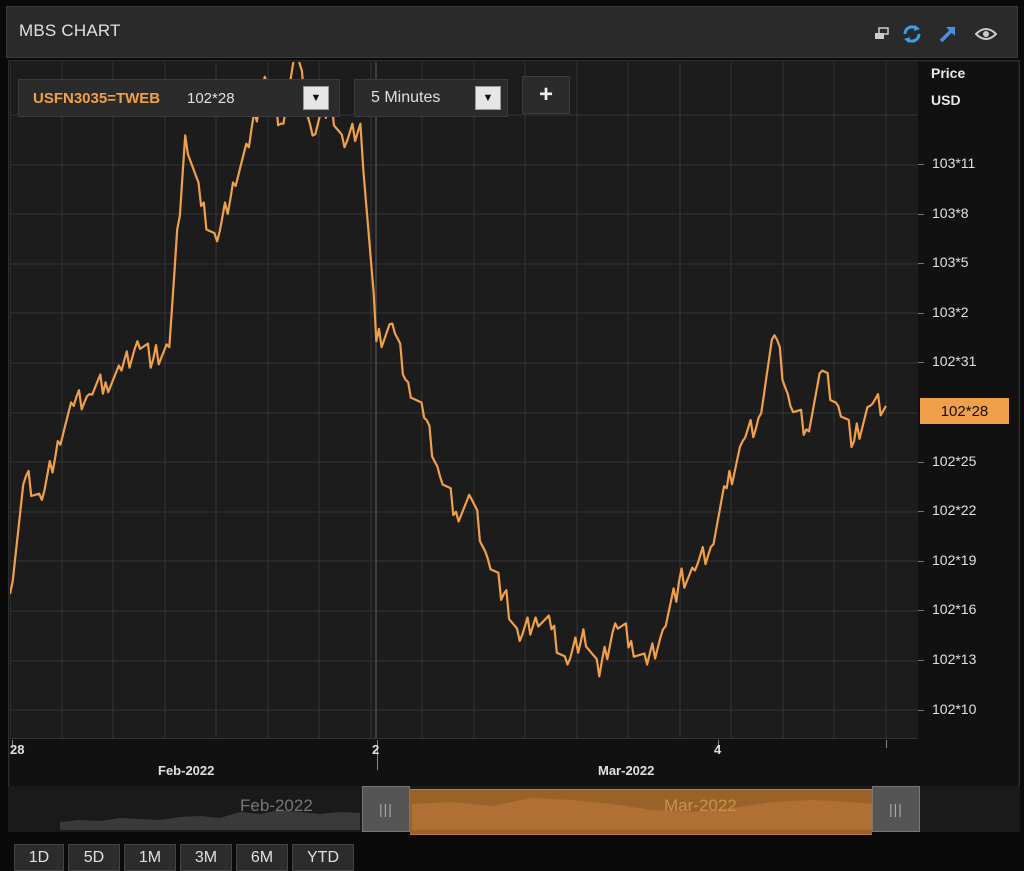 The image size is (1024, 871). What do you see at coordinates (70, 30) in the screenshot?
I see `window-title: MBS CHART` at bounding box center [70, 30].